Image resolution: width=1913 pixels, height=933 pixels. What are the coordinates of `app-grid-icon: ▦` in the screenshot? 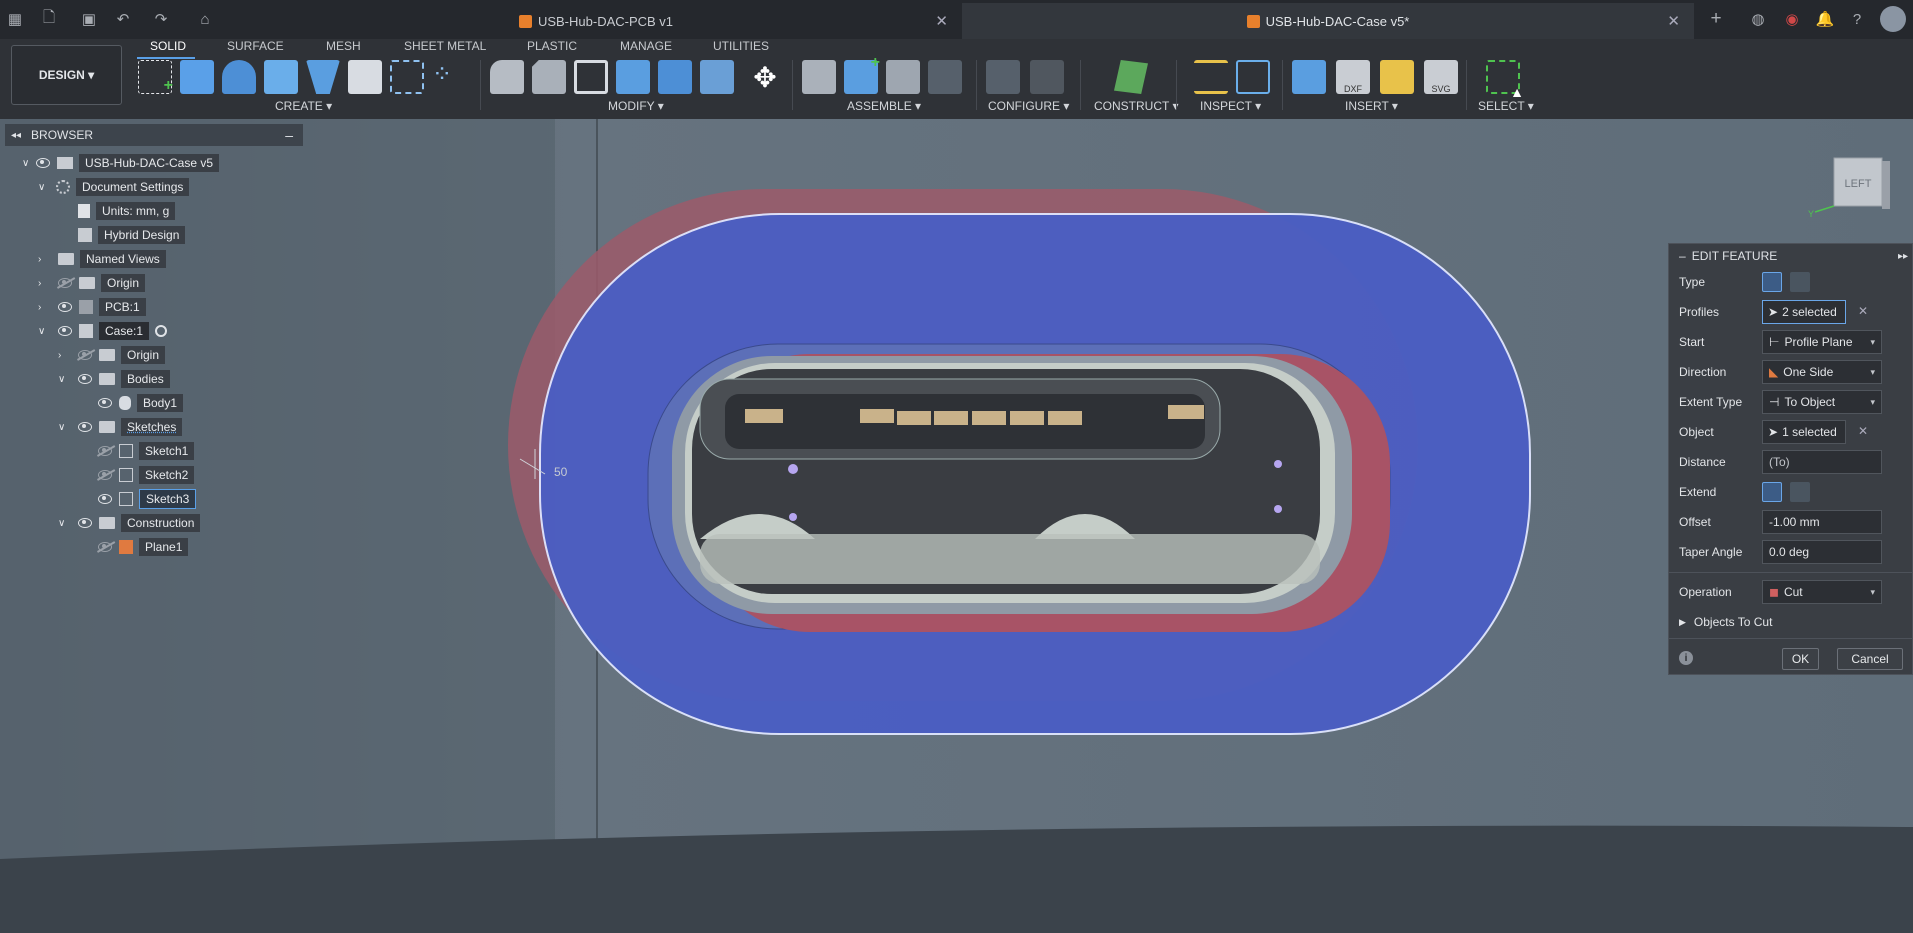 It's located at (15, 19).